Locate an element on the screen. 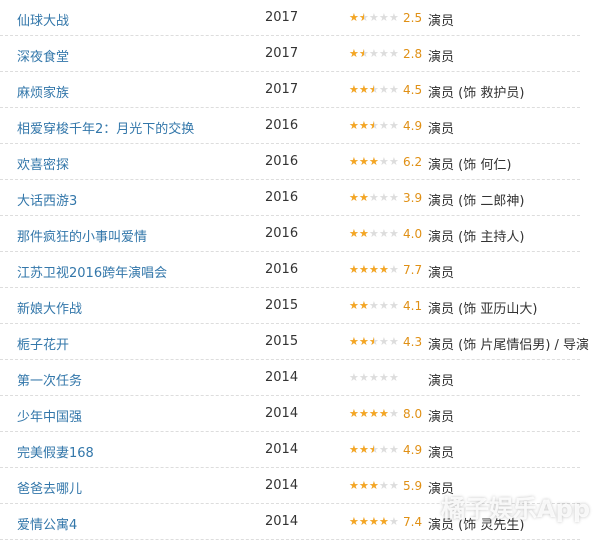 Image resolution: width=600 pixels, height=542 pixels. film-year: 2017 is located at coordinates (282, 89).